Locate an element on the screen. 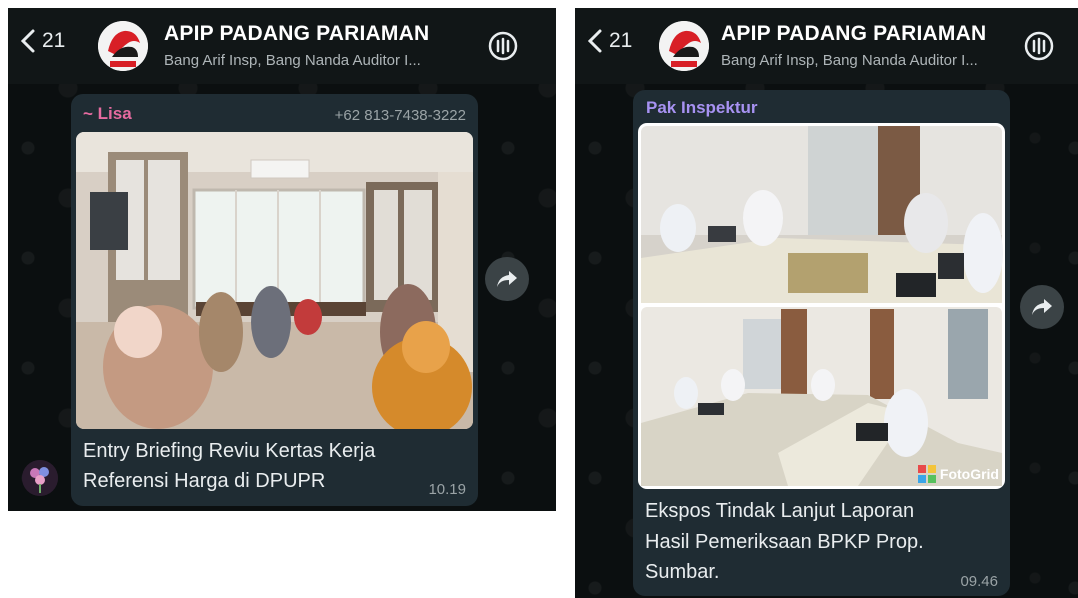  caption-line: Hasil Pemeriksaan BPKP Prop. is located at coordinates (784, 541).